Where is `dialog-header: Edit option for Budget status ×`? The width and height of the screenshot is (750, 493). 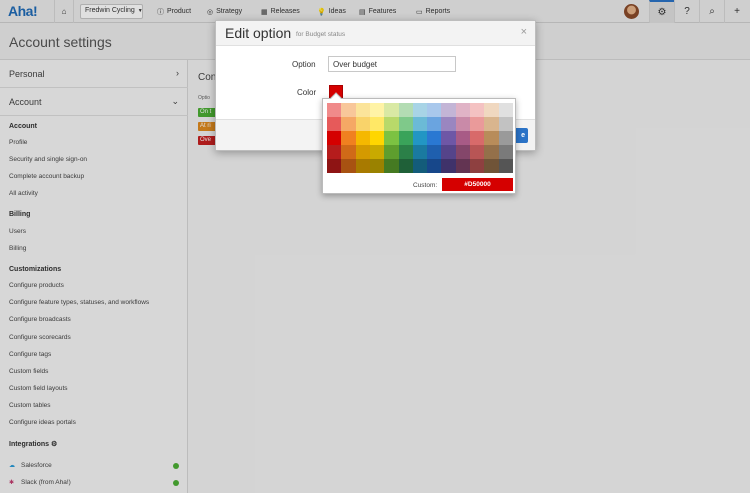 dialog-header: Edit option for Budget status × is located at coordinates (375, 33).